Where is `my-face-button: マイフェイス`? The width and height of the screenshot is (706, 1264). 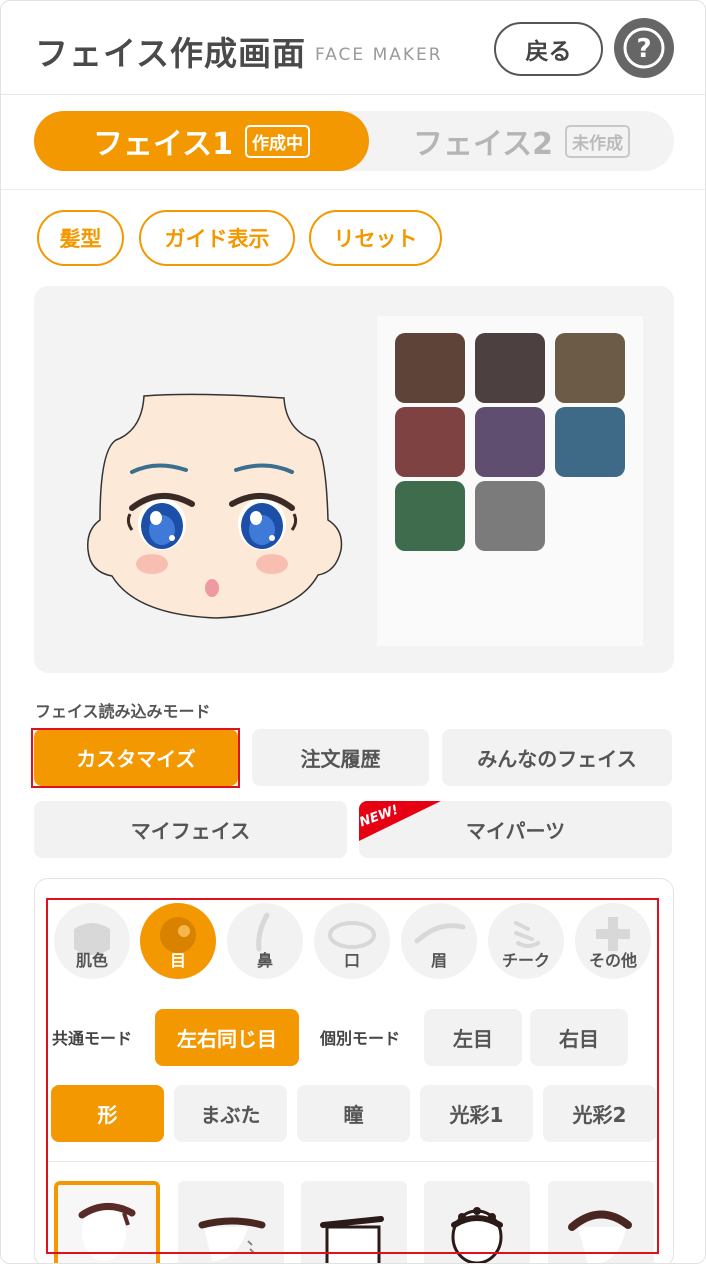
my-face-button: マイフェイス is located at coordinates (190, 829).